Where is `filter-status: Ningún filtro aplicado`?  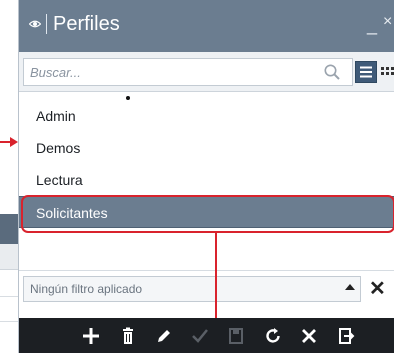
filter-status: Ningún filtro aplicado is located at coordinates (192, 289).